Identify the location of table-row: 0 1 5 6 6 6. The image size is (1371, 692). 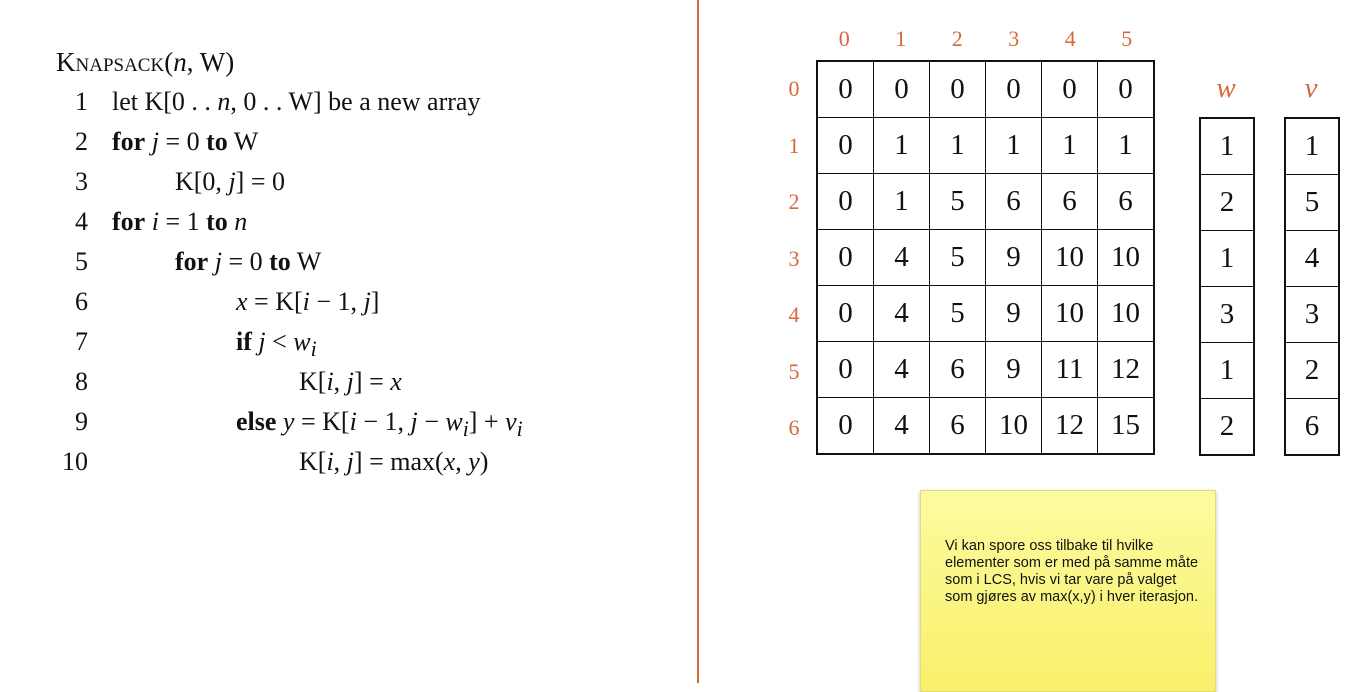
(985, 201).